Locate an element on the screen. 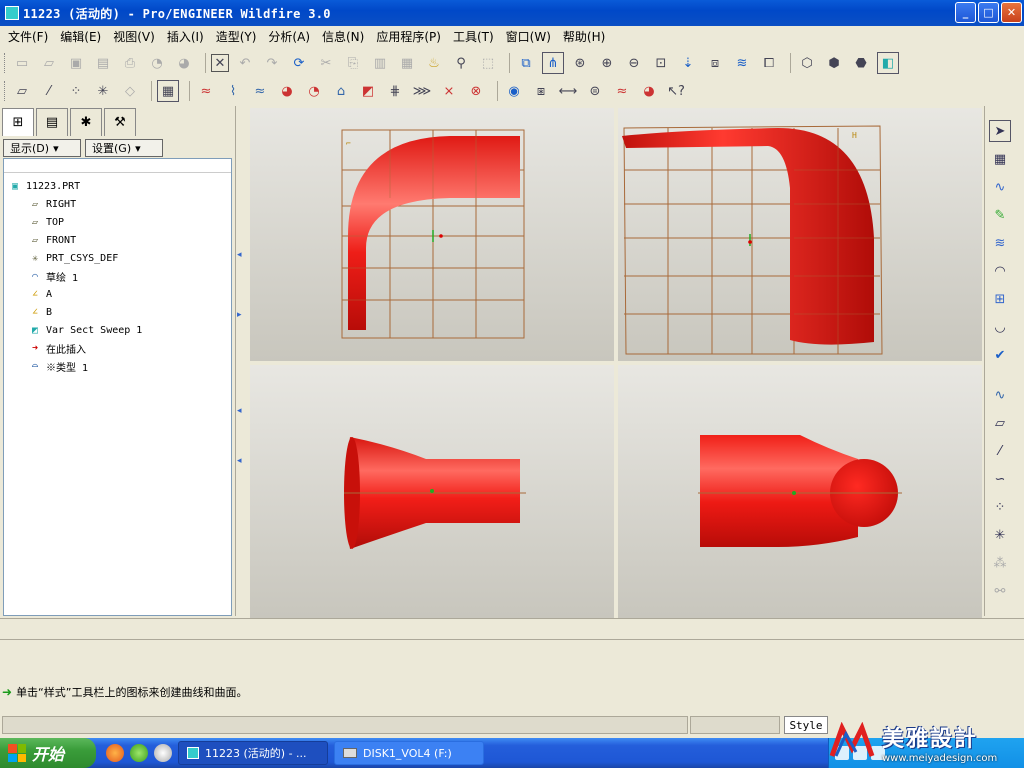 The height and width of the screenshot is (768, 1024). tree-root: ▣ 11223.PRT is located at coordinates (117, 186).